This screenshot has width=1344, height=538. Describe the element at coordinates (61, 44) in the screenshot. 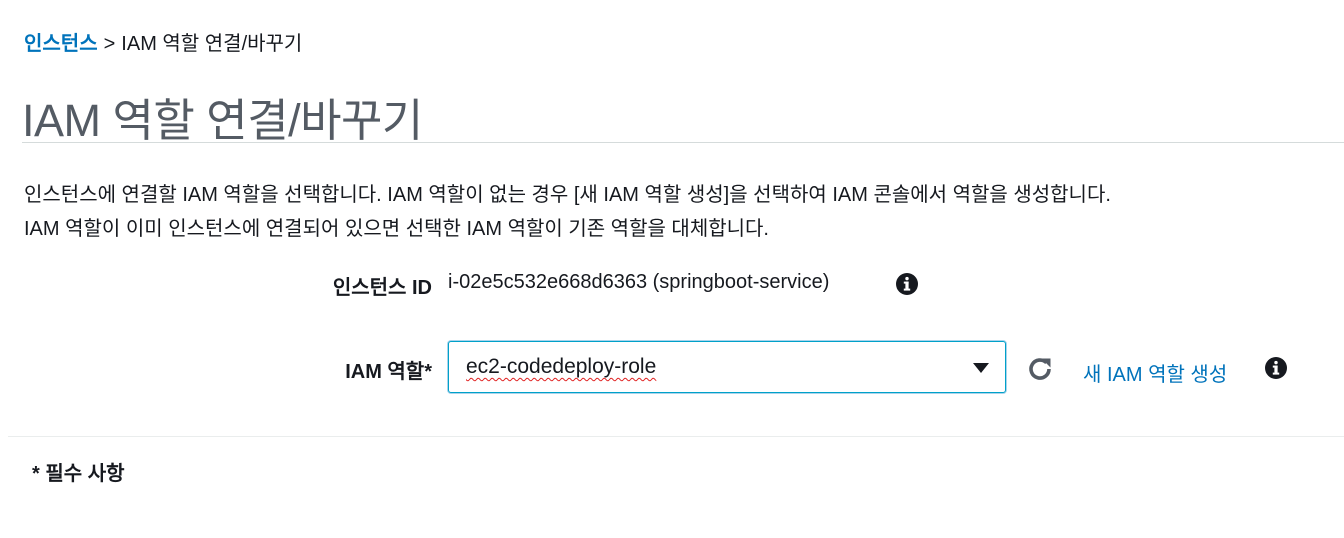

I see `breadcrumb-link-instances: 인스턴스` at that location.